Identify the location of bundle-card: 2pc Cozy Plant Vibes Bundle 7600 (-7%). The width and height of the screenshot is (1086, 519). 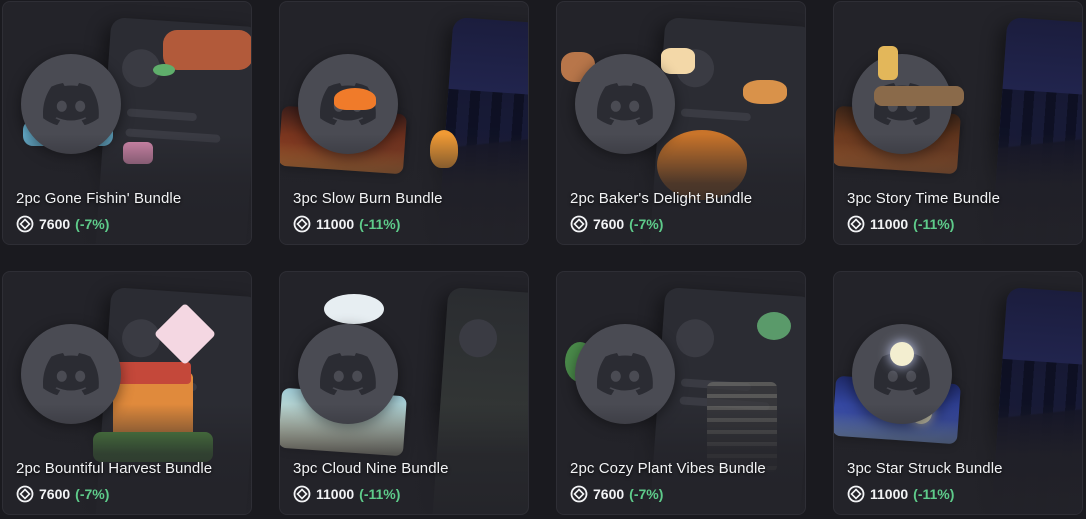
(681, 393).